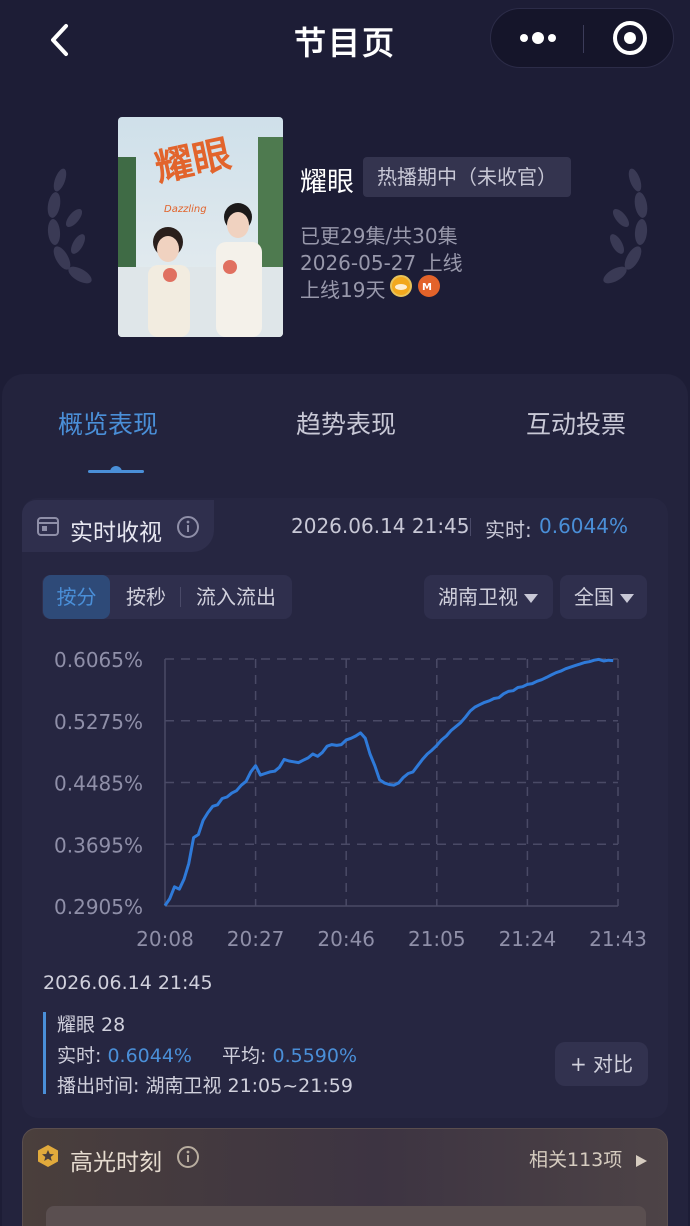 The image size is (690, 1226). What do you see at coordinates (44, 1053) in the screenshot?
I see `detail-accent-bar` at bounding box center [44, 1053].